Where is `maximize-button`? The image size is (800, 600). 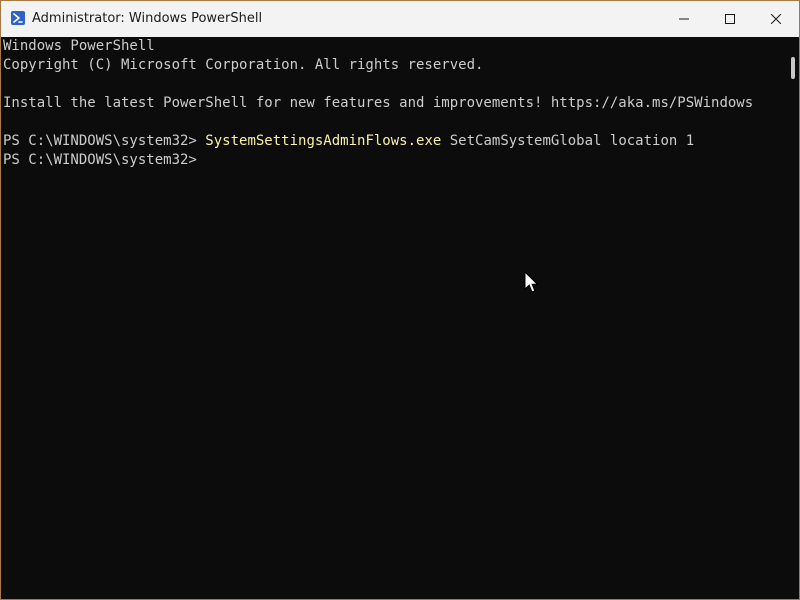
maximize-button is located at coordinates (730, 19).